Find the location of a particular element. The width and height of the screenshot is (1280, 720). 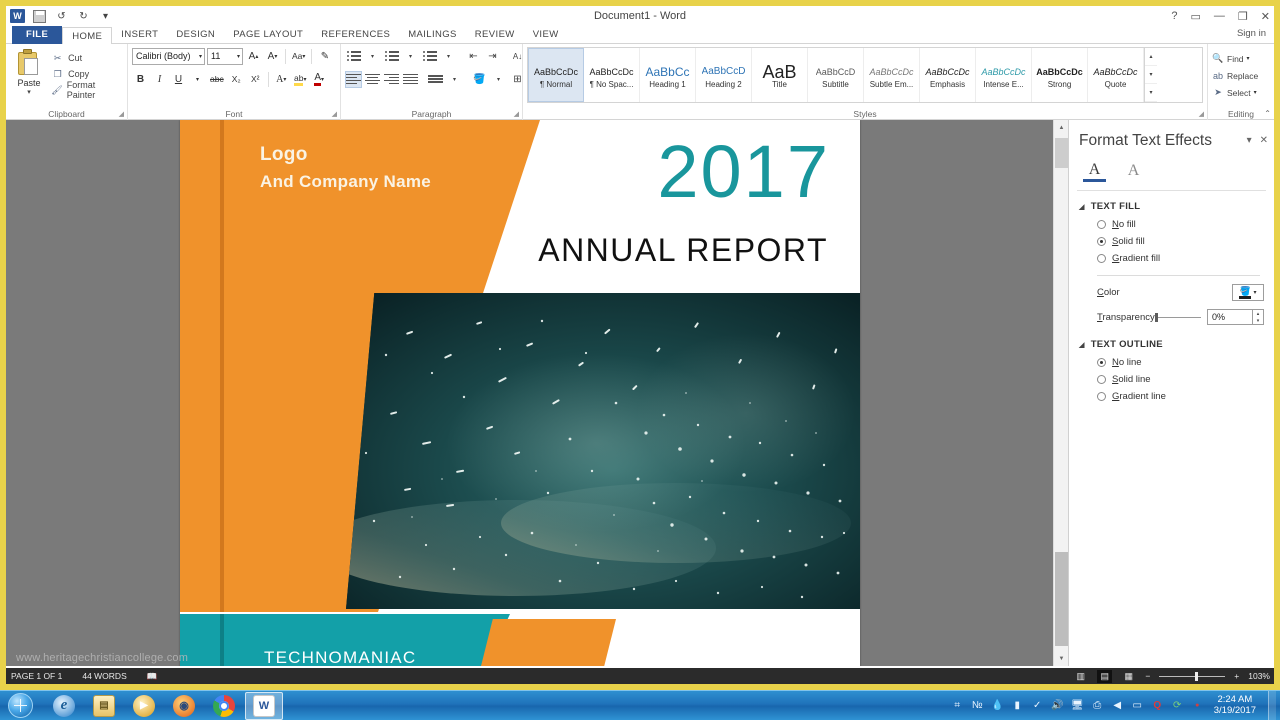

sync-icon: ⟳ is located at coordinates (1177, 705).